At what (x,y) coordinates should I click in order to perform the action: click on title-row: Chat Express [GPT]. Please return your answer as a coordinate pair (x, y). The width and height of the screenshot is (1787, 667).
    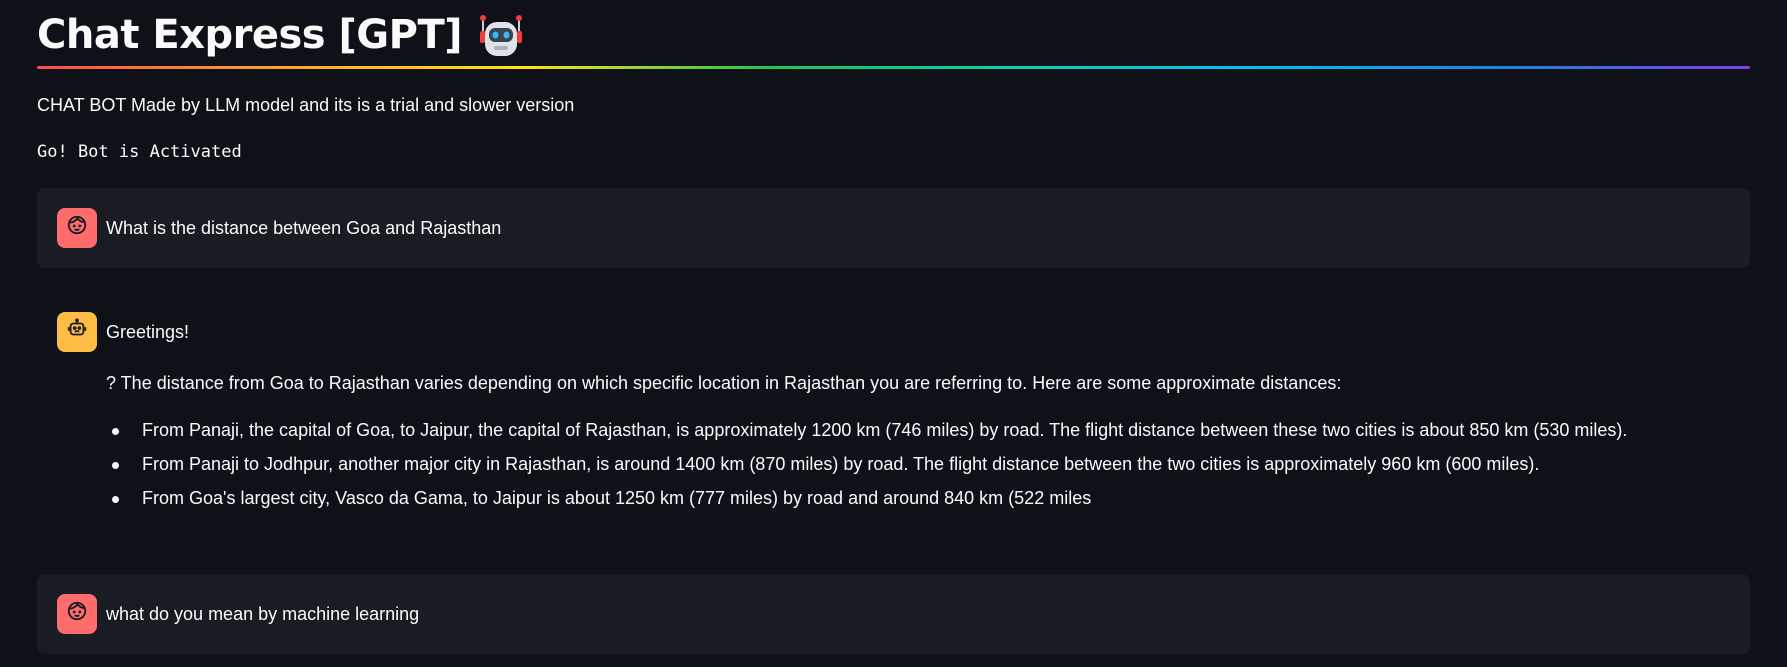
    Looking at the image, I should click on (893, 33).